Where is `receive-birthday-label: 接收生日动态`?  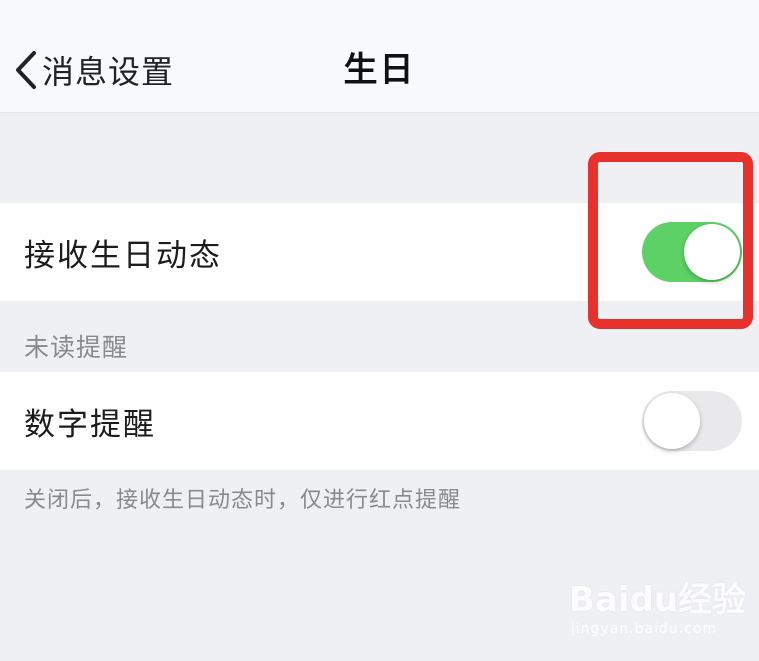 receive-birthday-label: 接收生日动态 is located at coordinates (123, 255).